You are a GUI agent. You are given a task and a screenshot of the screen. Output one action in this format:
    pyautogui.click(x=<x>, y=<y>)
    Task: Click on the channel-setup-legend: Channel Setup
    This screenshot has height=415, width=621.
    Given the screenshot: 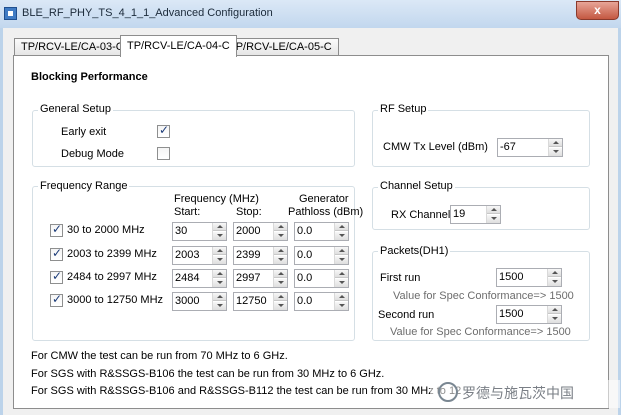 What is the action you would take?
    pyautogui.click(x=416, y=186)
    